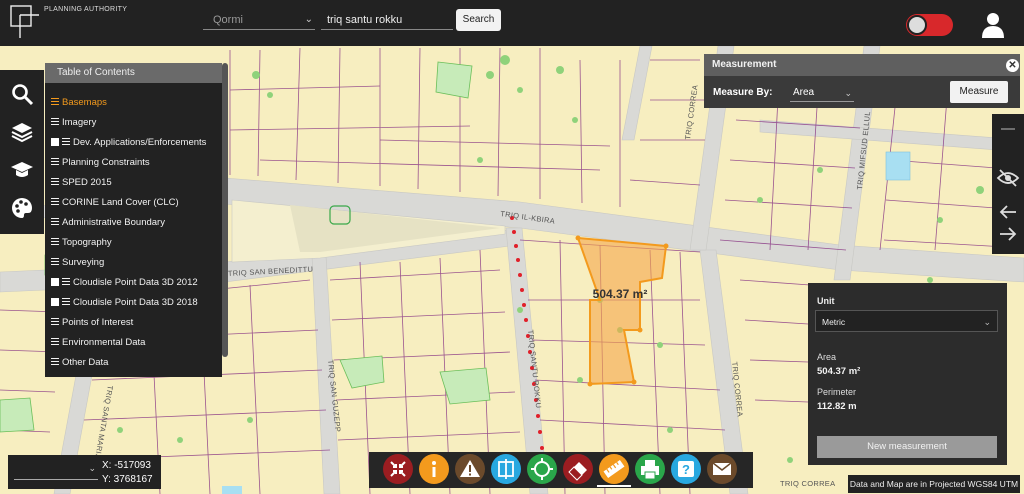 The width and height of the screenshot is (1024, 494). I want to click on measure-by-select: Area ⌄, so click(822, 92).